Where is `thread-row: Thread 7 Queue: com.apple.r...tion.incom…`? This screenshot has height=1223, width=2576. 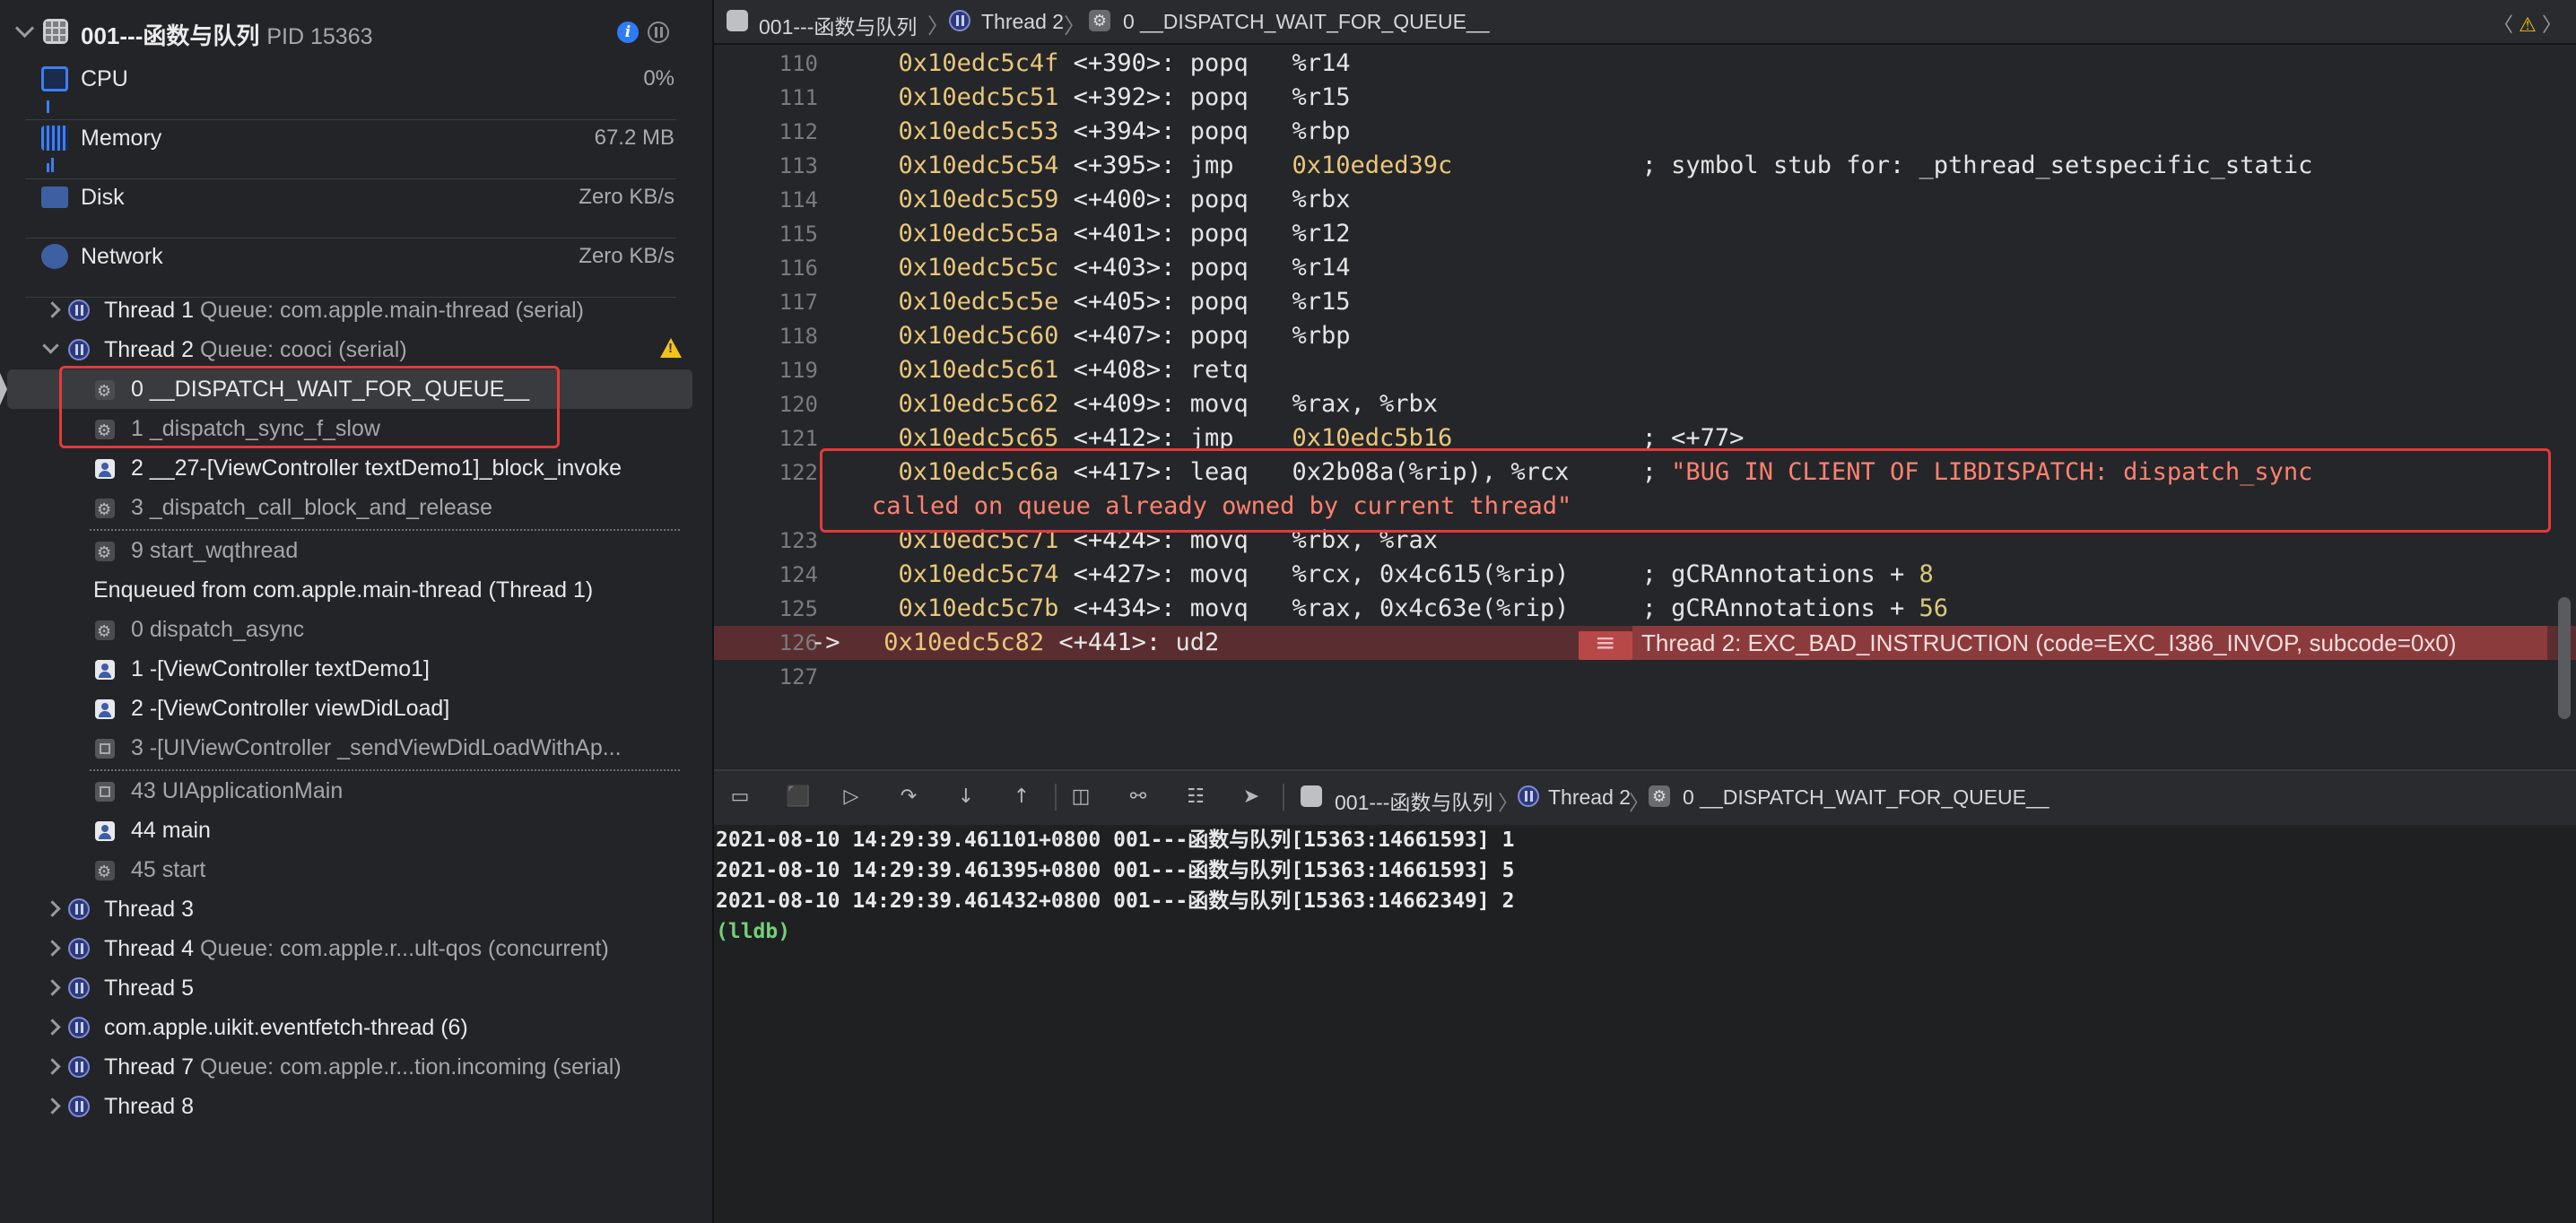
thread-row: Thread 7 Queue: com.apple.r...tion.incom… is located at coordinates (356, 1067).